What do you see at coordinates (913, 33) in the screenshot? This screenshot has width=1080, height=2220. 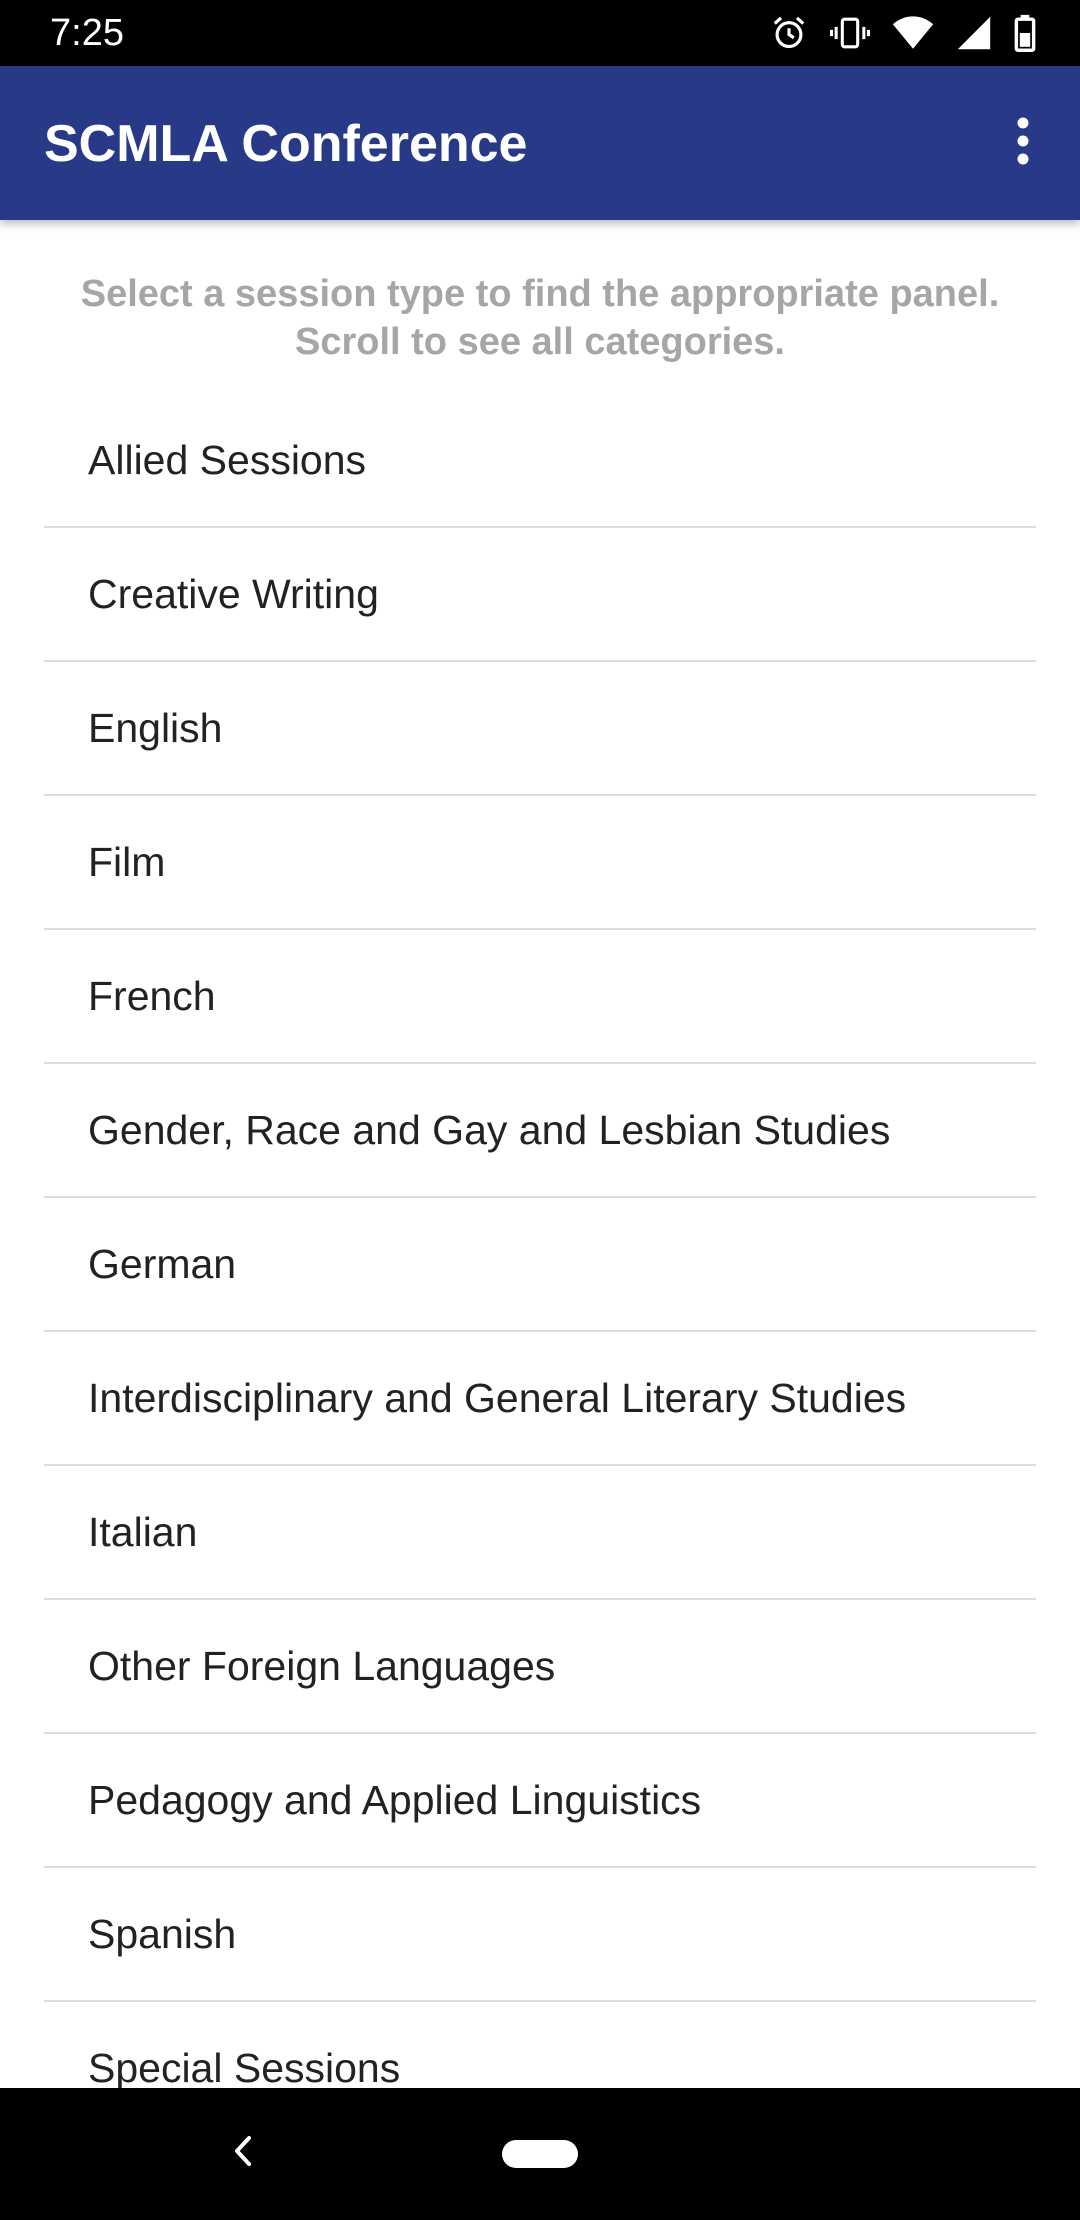 I see `wifi-icon` at bounding box center [913, 33].